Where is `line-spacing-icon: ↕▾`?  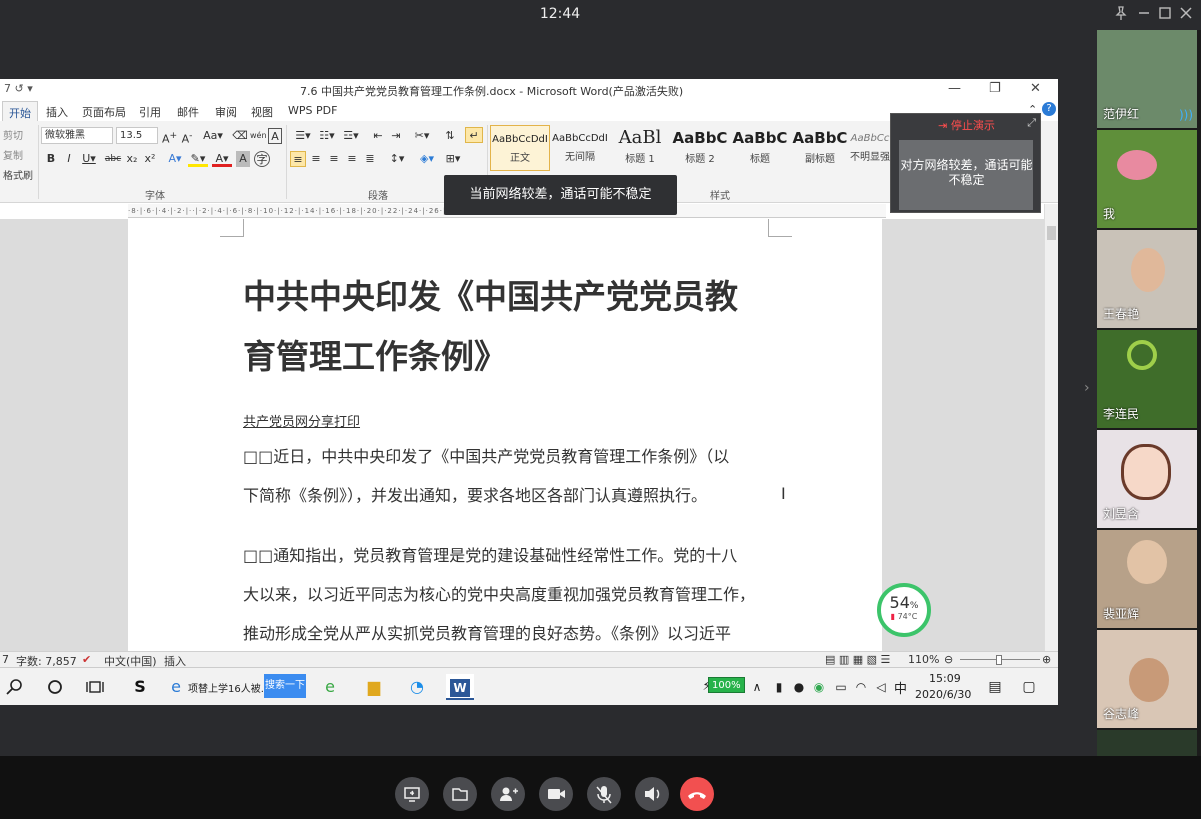 line-spacing-icon: ↕▾ is located at coordinates (397, 159).